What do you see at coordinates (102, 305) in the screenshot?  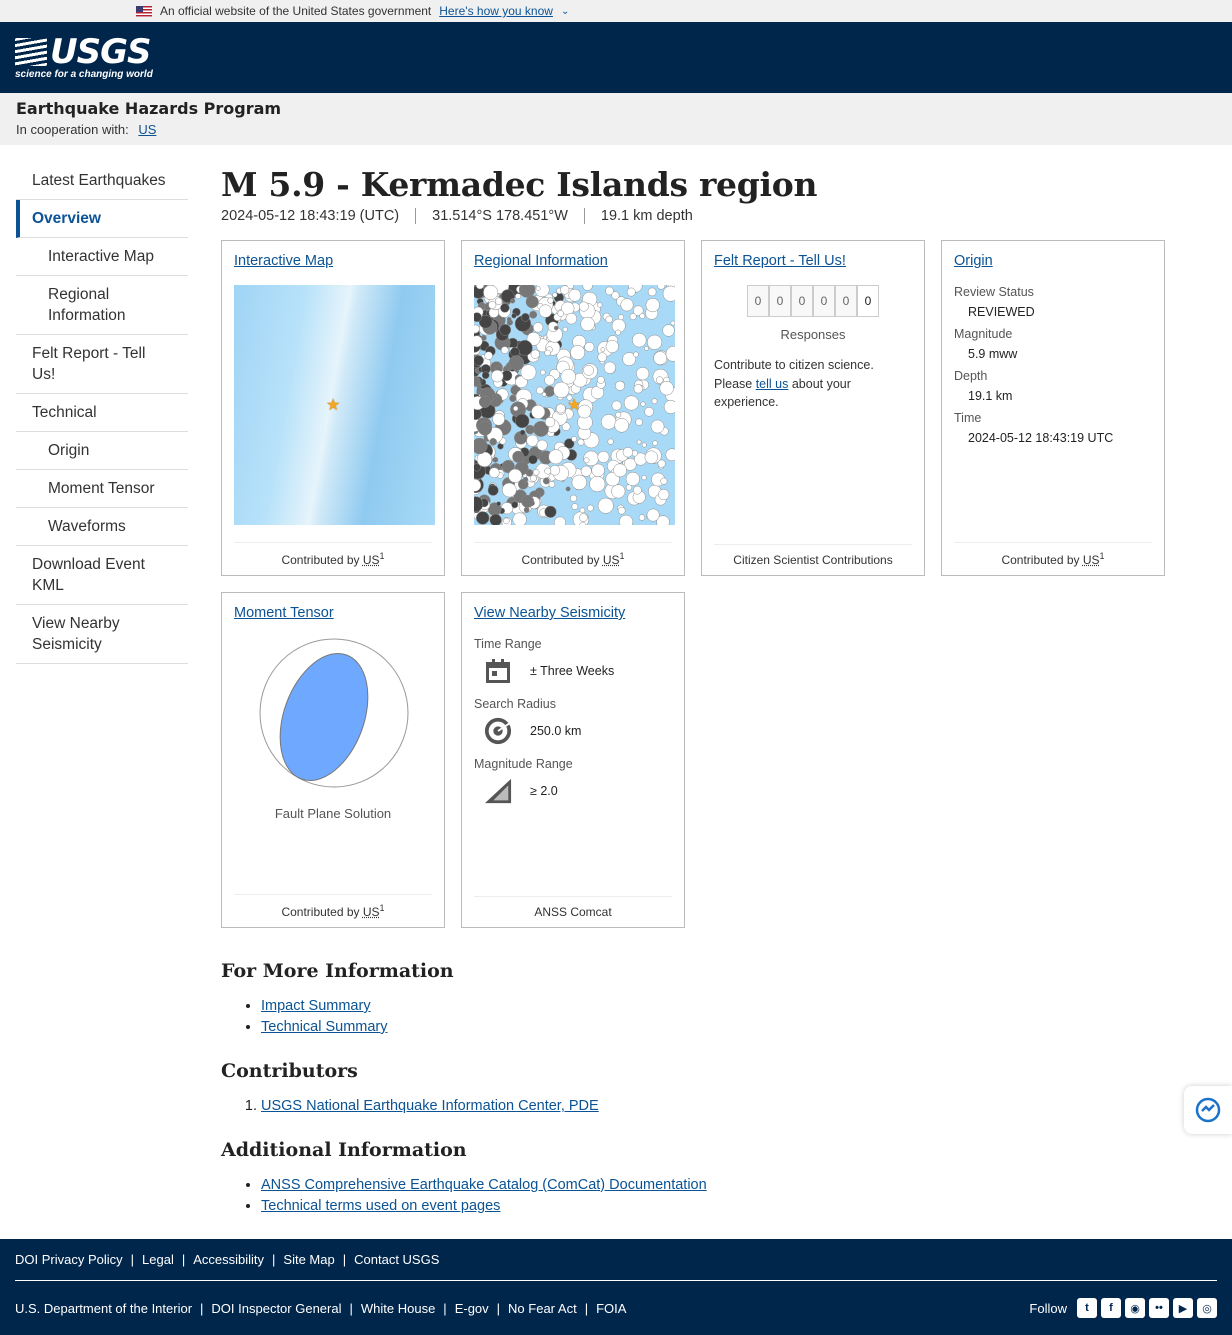 I see `sidebar-item-regional-information: Regional Information` at bounding box center [102, 305].